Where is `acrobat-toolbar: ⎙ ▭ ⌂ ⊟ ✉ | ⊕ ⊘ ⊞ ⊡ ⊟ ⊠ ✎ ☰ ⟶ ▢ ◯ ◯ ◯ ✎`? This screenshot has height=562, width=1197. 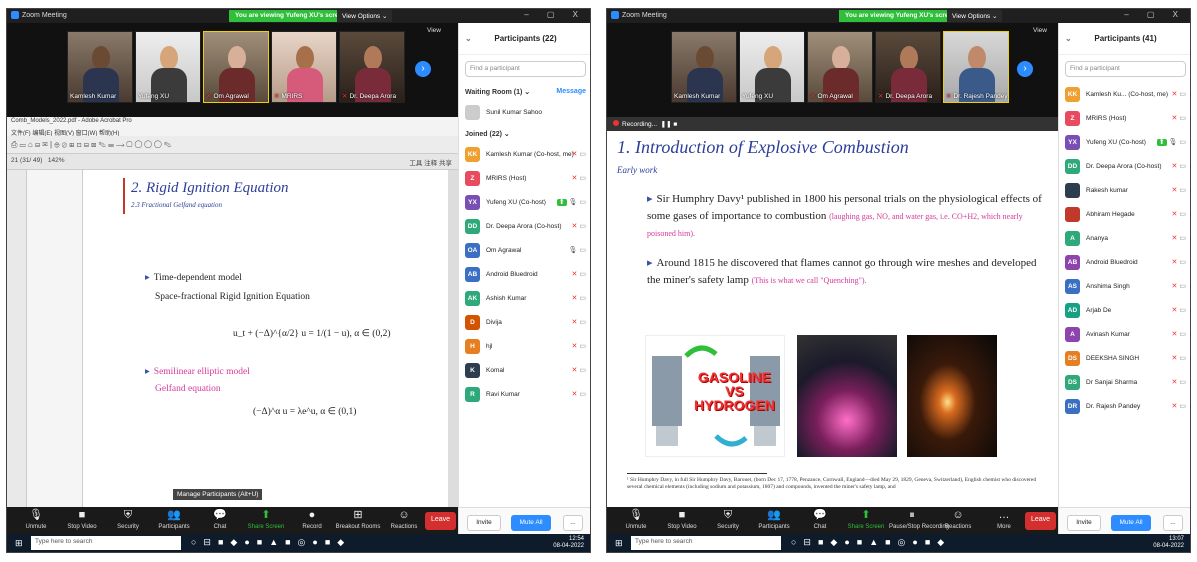
acrobat-toolbar: ⎙ ▭ ⌂ ⊟ ✉ | ⊕ ⊘ ⊞ ⊡ ⊟ ⊠ ✎ ☰ ⟶ ▢ ◯ ◯ ◯ ✎ is located at coordinates (232, 145).